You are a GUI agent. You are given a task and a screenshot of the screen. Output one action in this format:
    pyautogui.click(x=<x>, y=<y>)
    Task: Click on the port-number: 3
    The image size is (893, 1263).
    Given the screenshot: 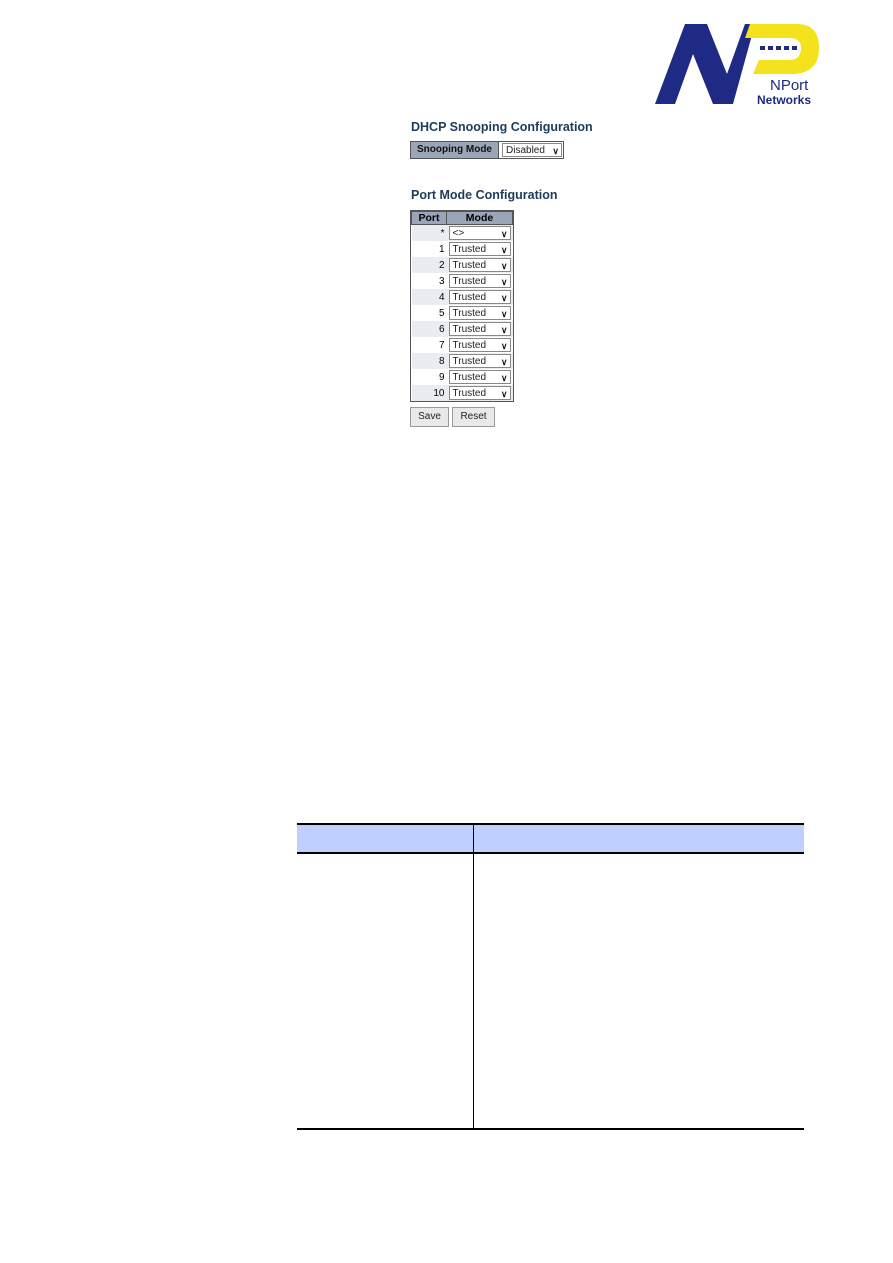 What is the action you would take?
    pyautogui.click(x=441, y=281)
    